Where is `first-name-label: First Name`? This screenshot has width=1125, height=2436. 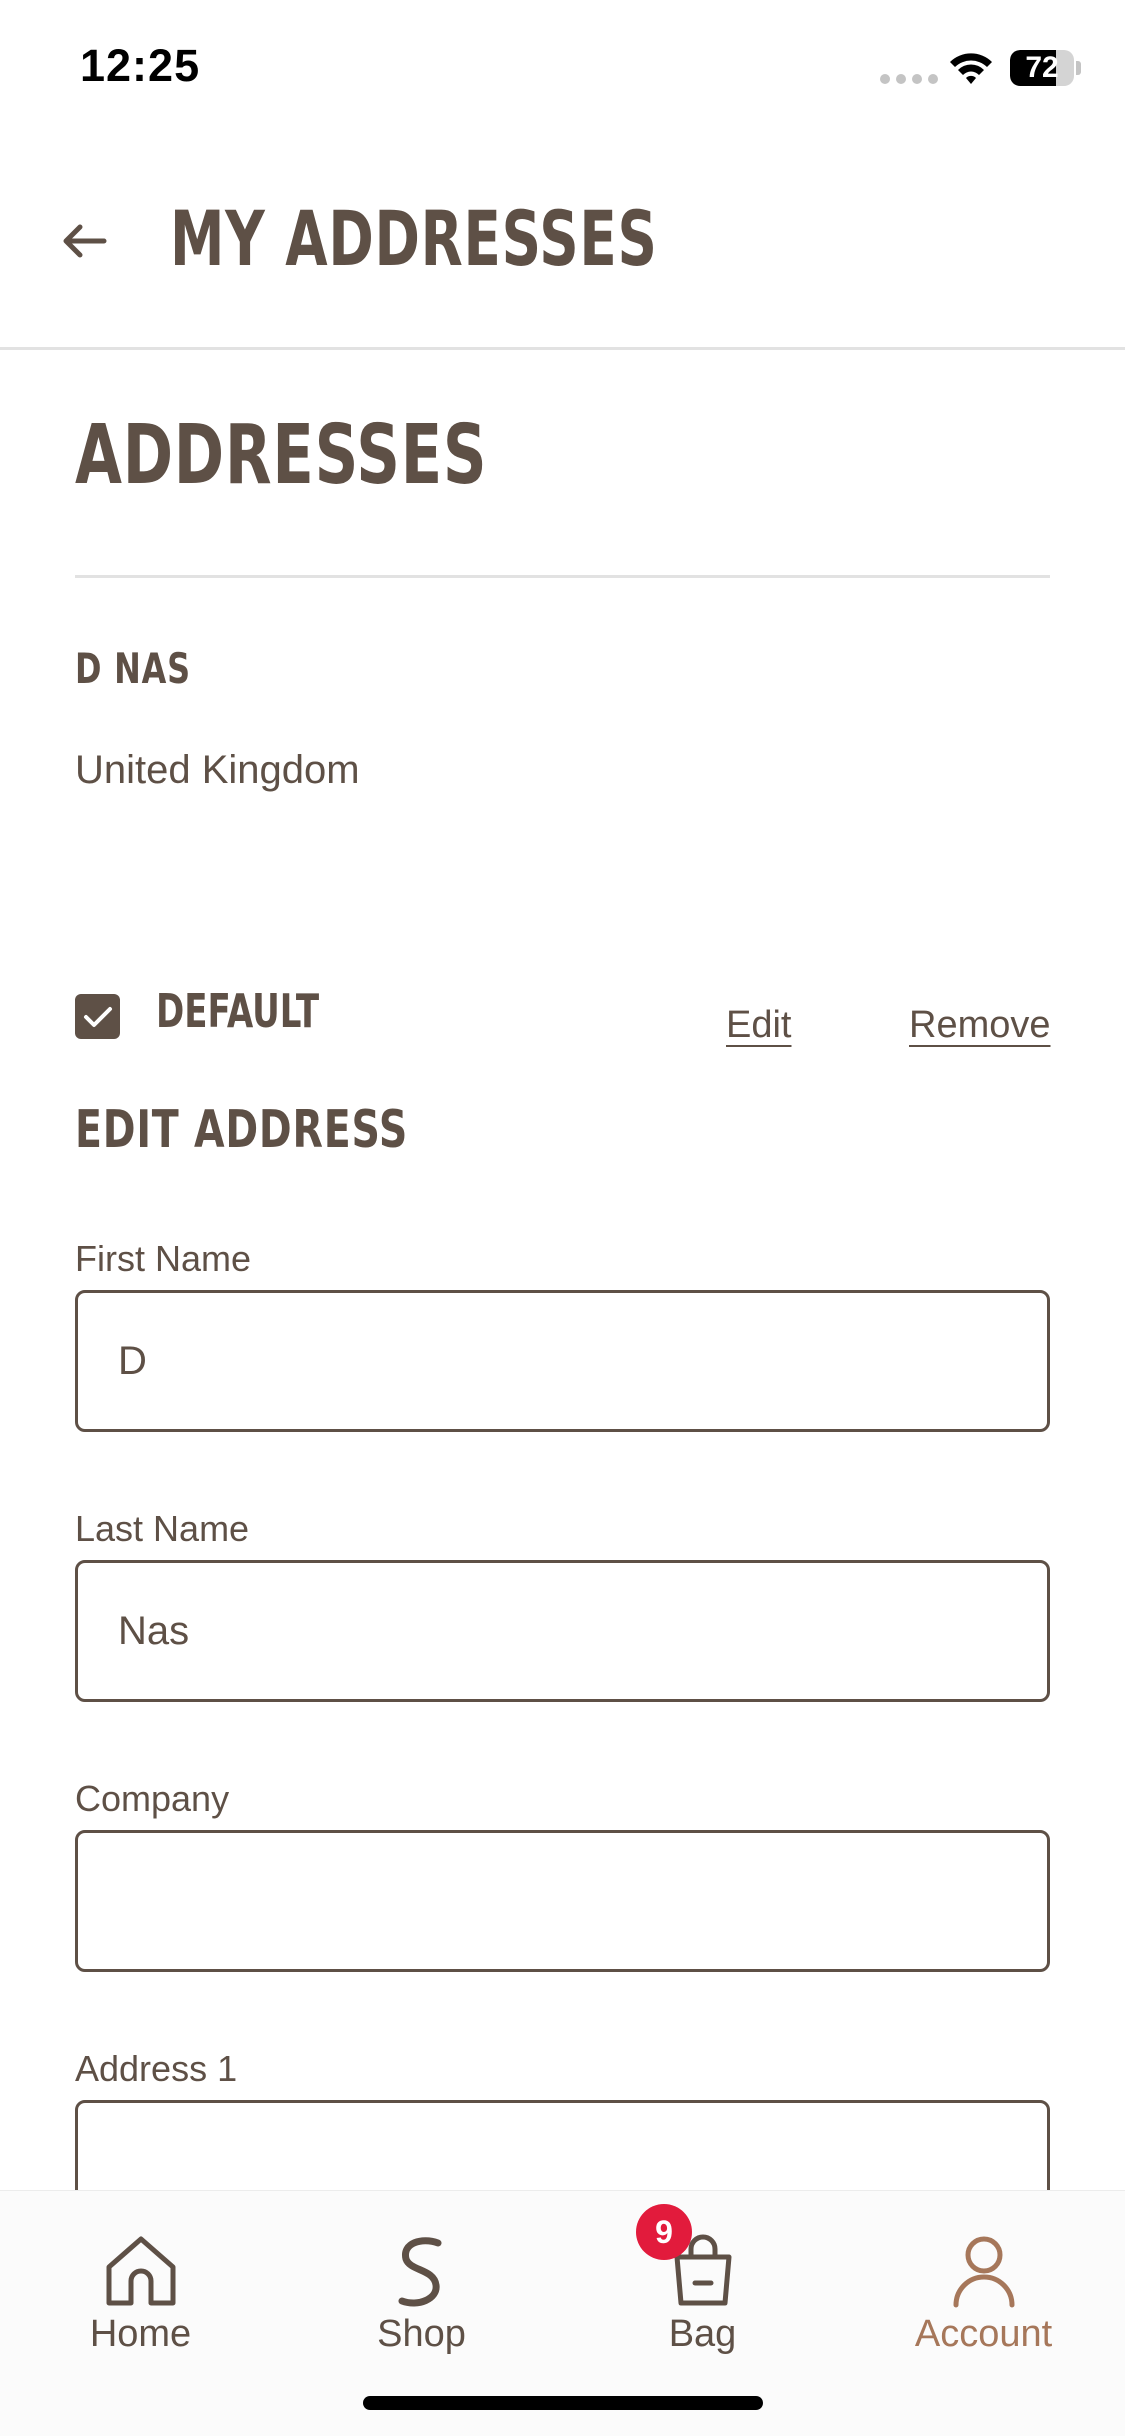
first-name-label: First Name is located at coordinates (163, 1258).